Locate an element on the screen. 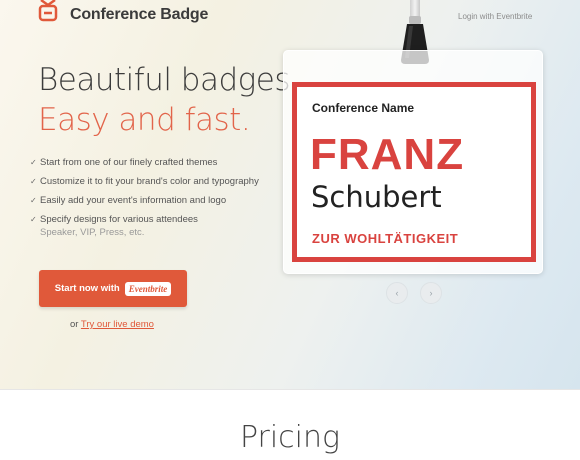  live-demo-link: Try our live demo is located at coordinates (117, 324).